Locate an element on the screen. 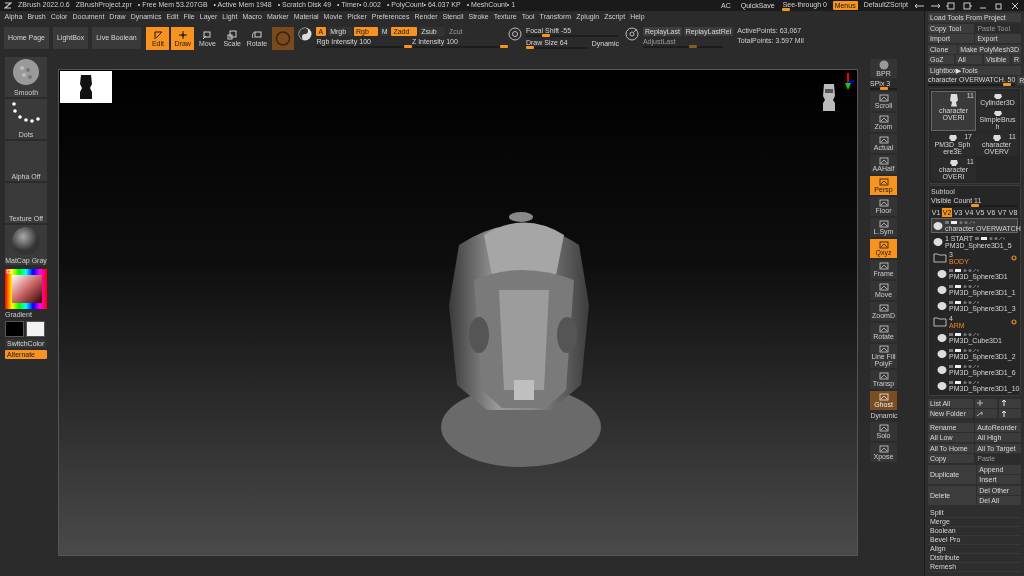 This screenshot has height=576, width=1024. up-arrow-icon is located at coordinates (1003, 403).